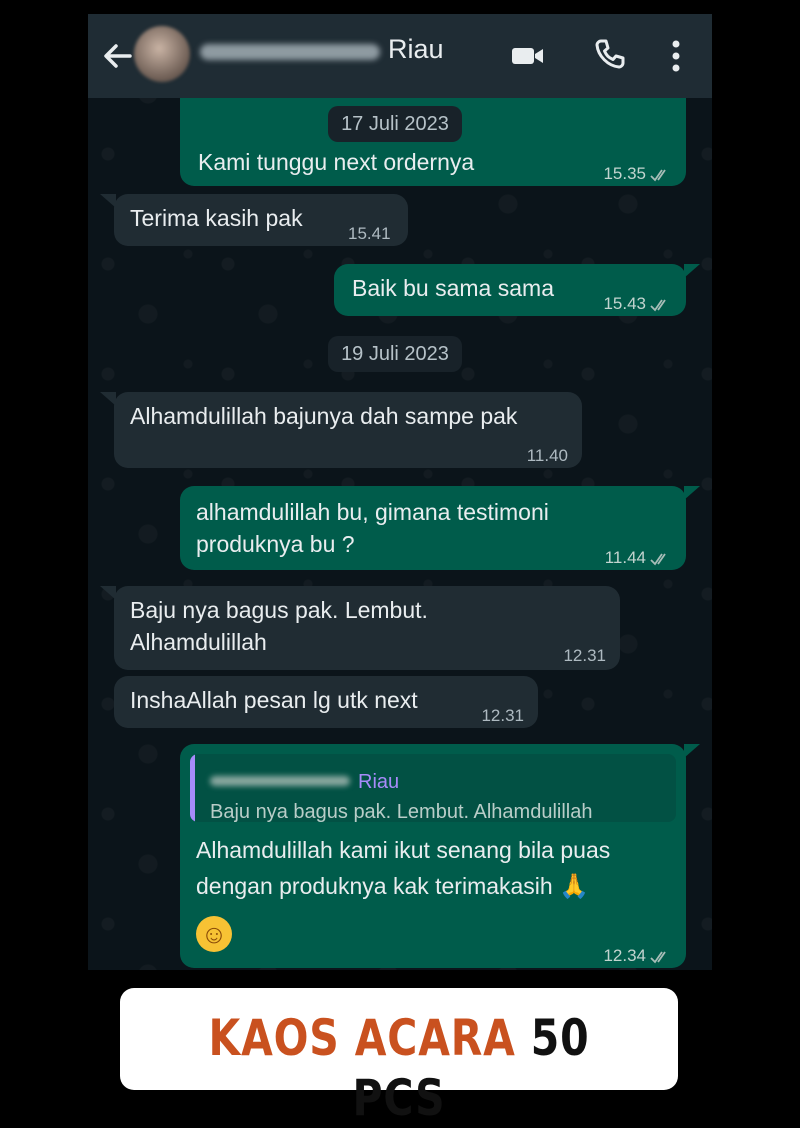 The image size is (800, 1128). I want to click on time-label: 12.34, so click(624, 955).